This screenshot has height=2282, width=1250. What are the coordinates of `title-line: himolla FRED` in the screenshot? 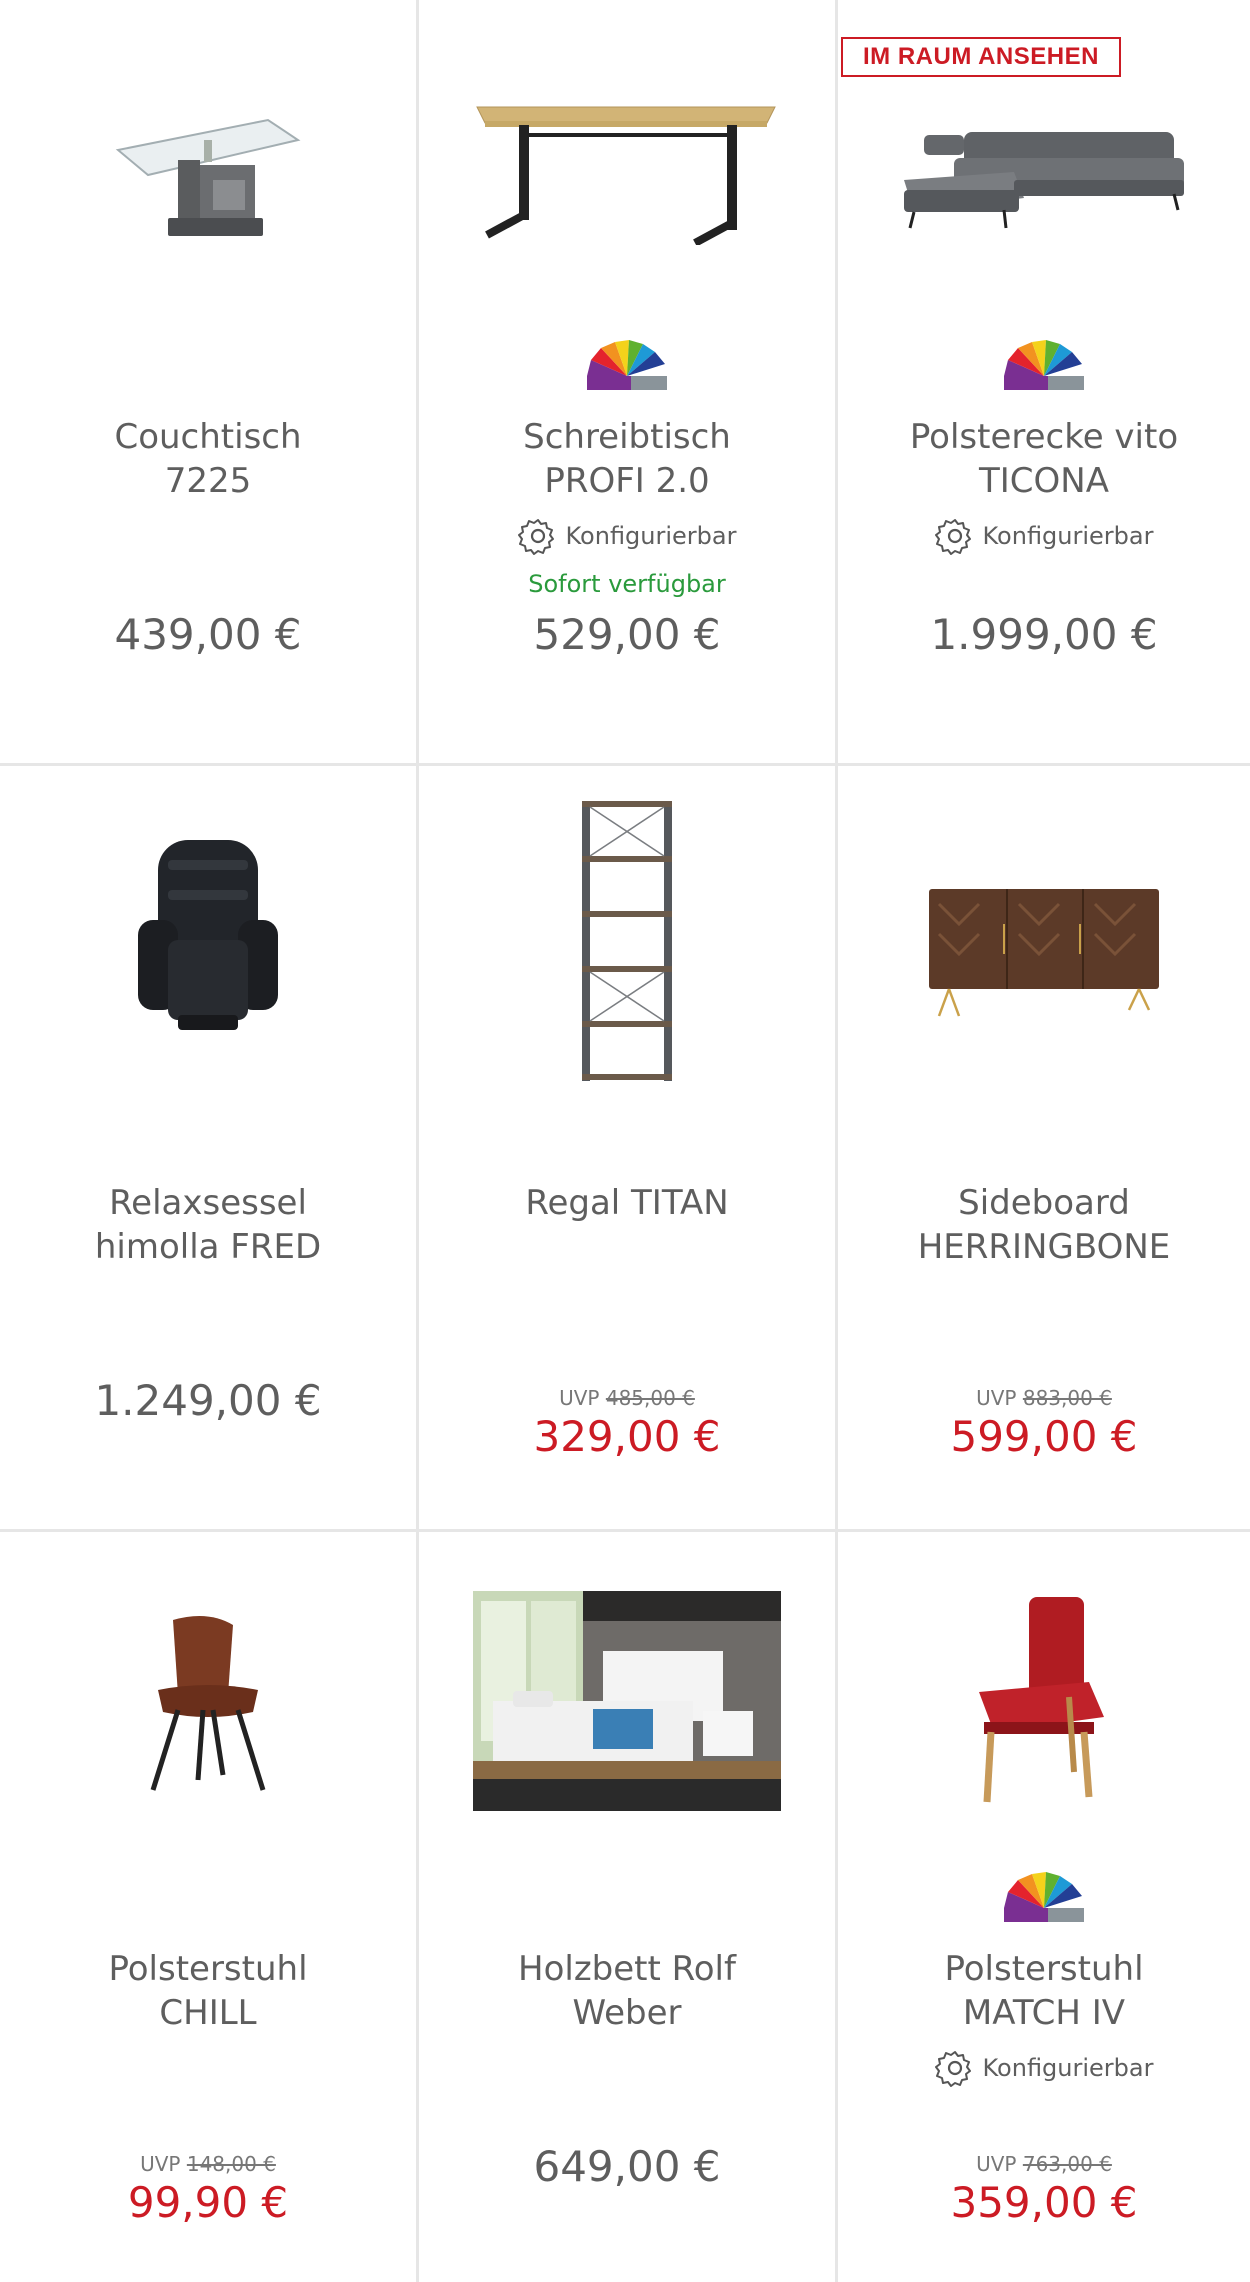 It's located at (208, 1247).